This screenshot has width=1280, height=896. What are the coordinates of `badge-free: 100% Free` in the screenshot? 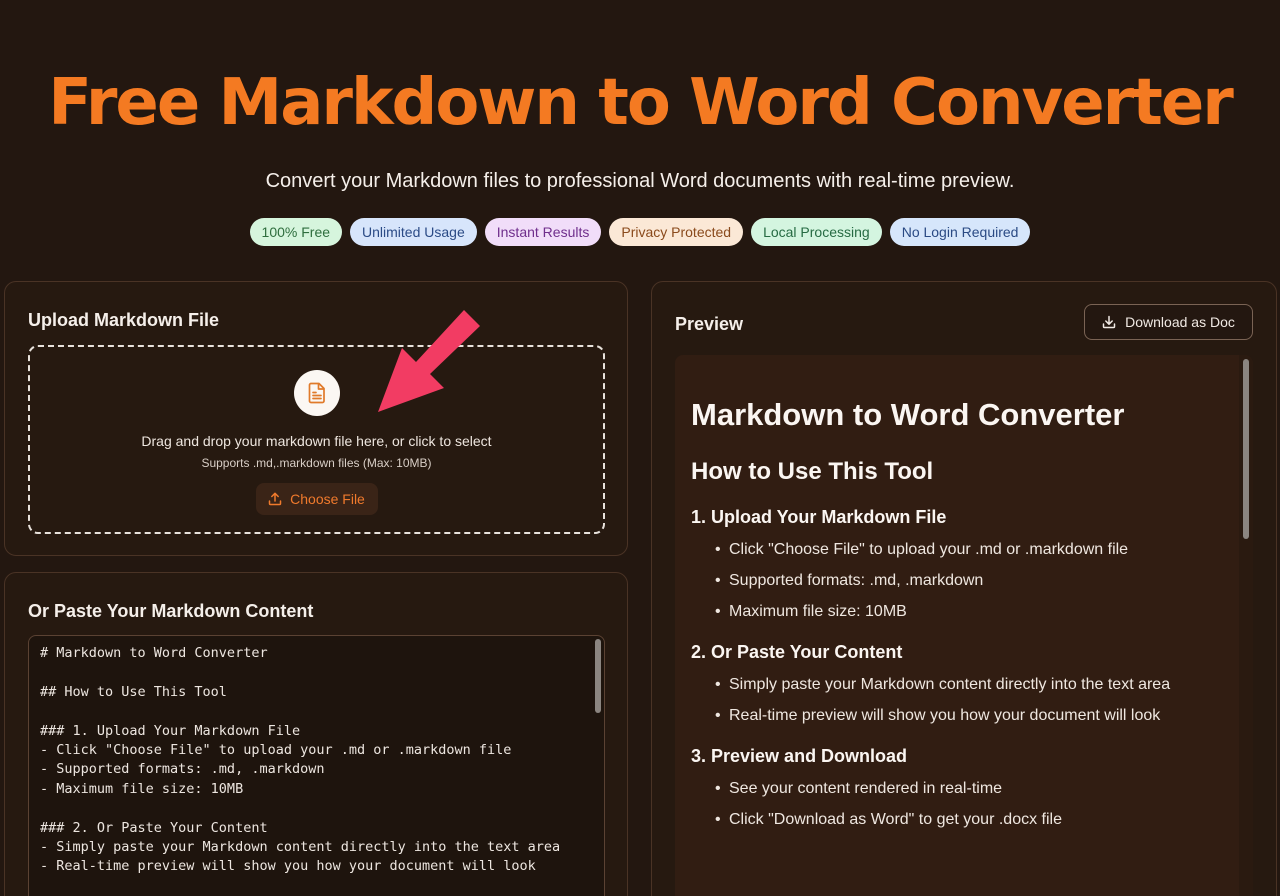 It's located at (296, 232).